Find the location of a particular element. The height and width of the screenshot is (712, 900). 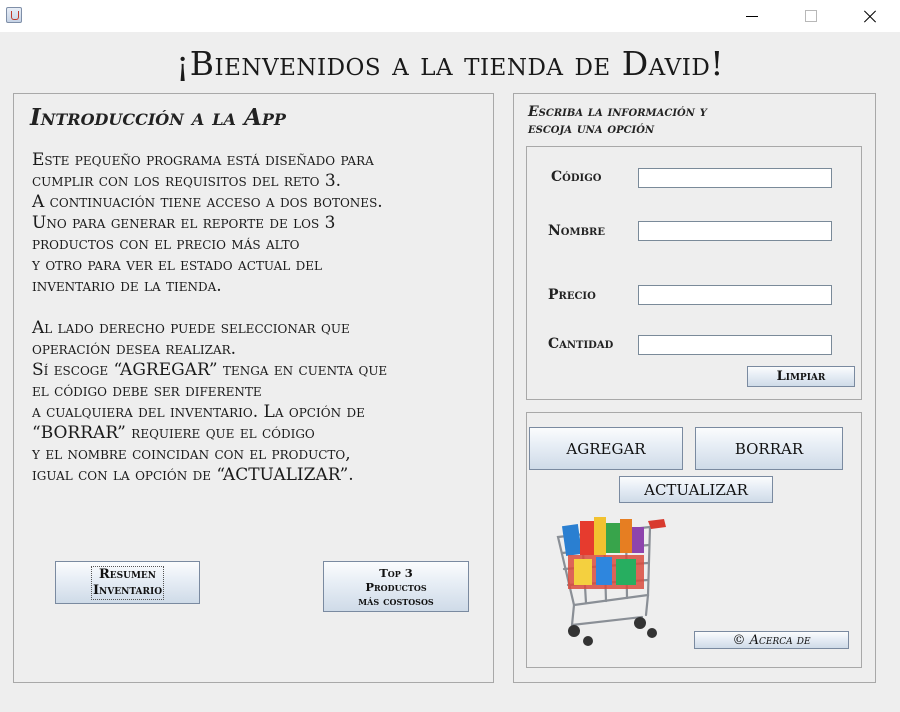

top3-products-button: Top 3 Productos más costosos is located at coordinates (396, 586).